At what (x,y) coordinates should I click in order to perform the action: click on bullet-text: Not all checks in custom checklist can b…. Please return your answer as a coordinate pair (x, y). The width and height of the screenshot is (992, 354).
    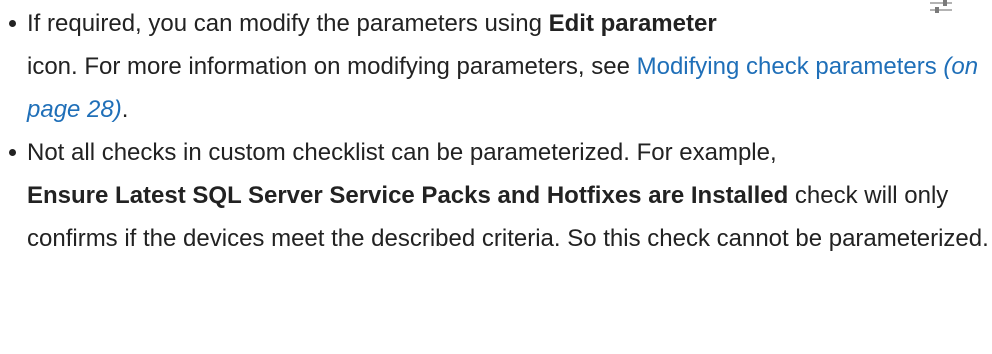
    Looking at the image, I should click on (402, 152).